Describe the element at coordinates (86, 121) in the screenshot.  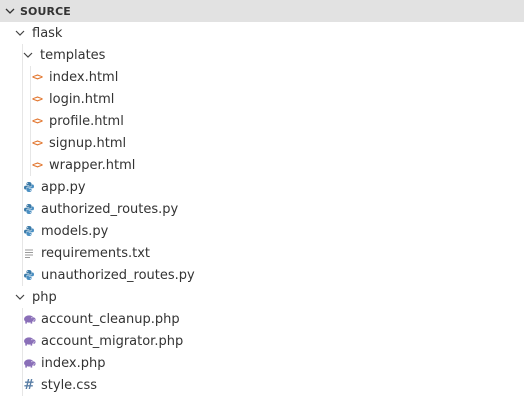
I see `file-label: profile.html` at that location.